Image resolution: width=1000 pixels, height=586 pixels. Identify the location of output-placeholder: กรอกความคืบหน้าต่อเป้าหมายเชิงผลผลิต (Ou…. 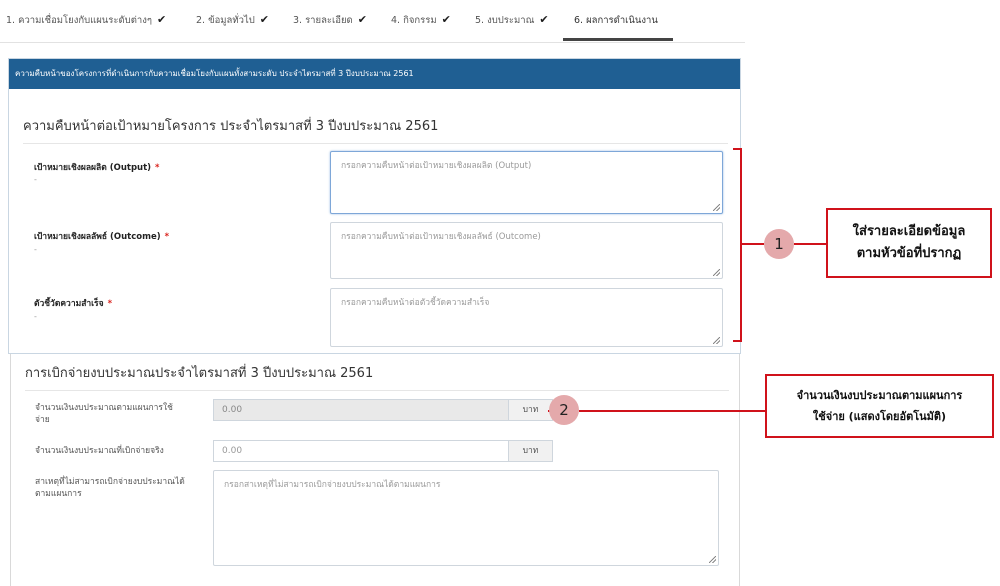
(436, 166).